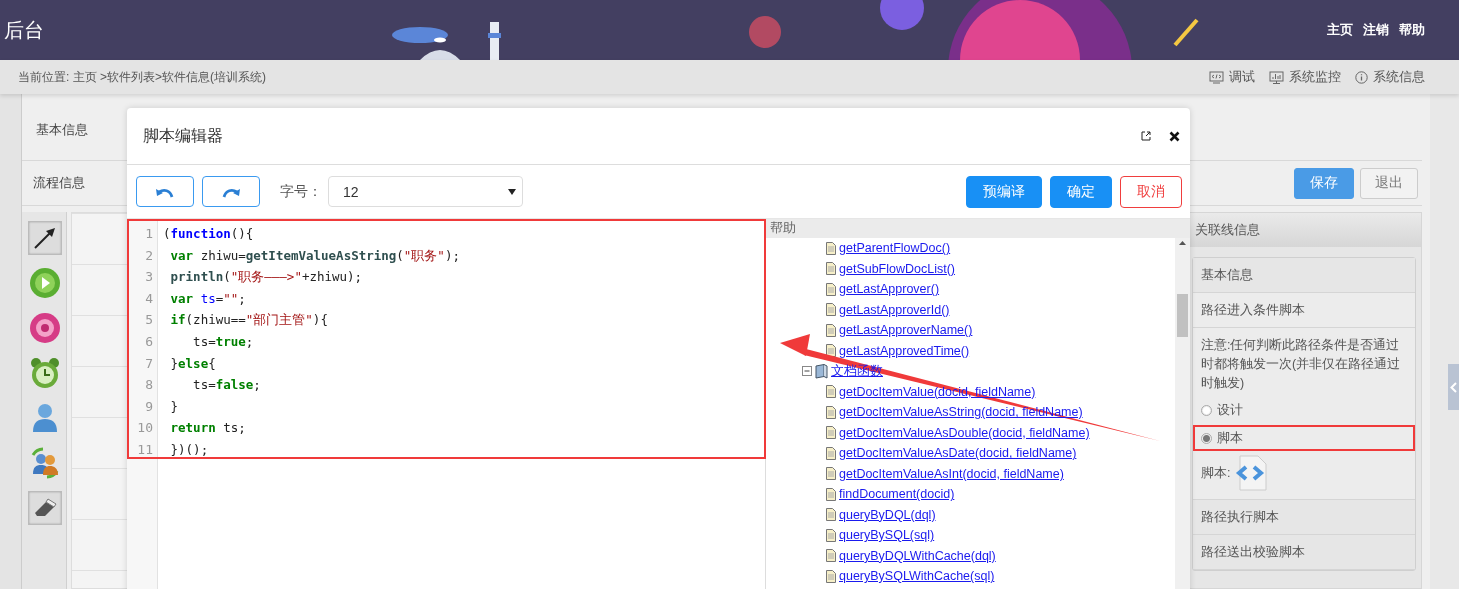 The image size is (1459, 589). What do you see at coordinates (821, 371) in the screenshot?
I see `book-icon` at bounding box center [821, 371].